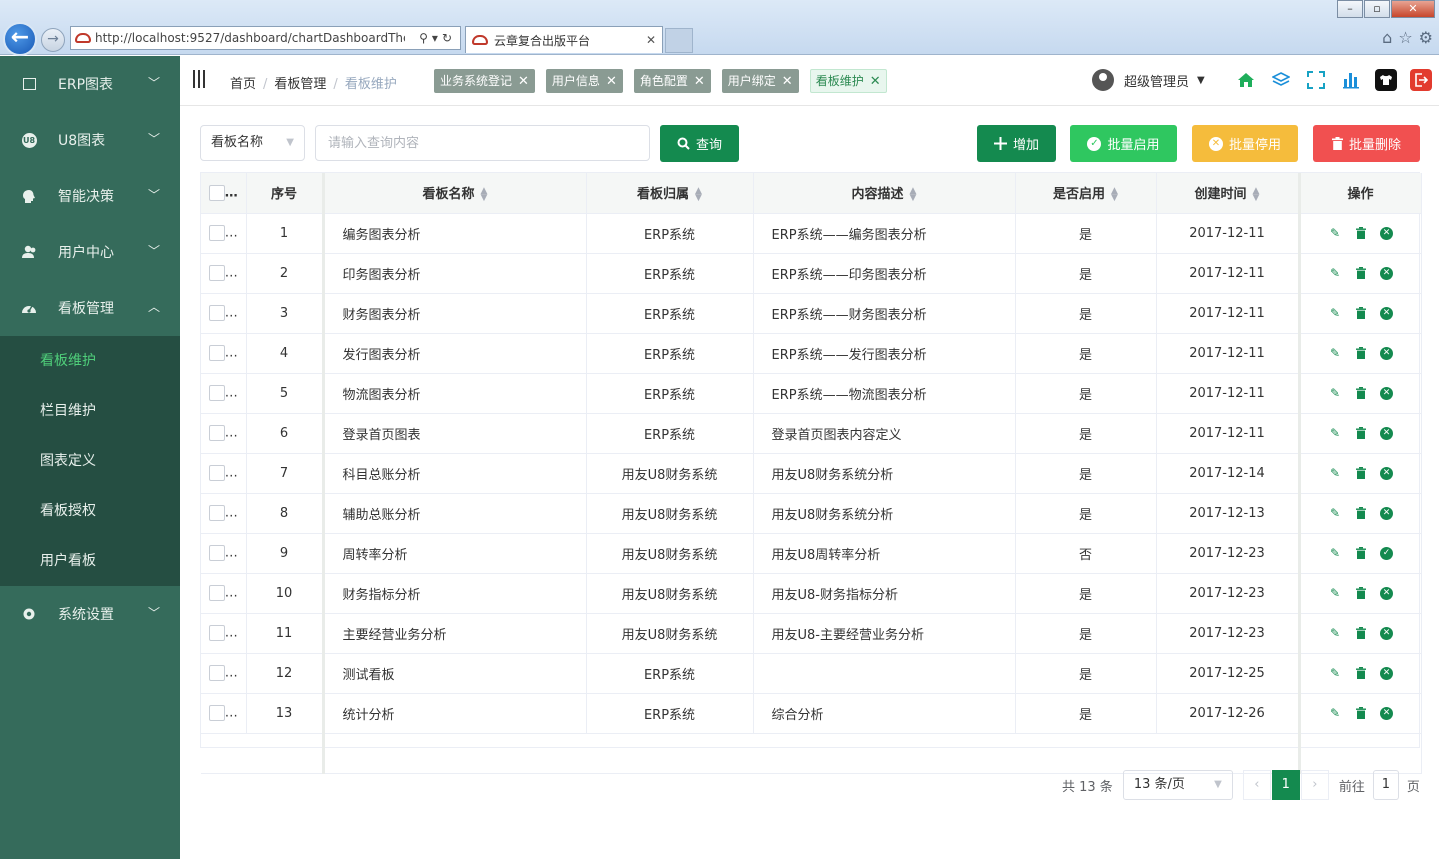 The image size is (1439, 859). What do you see at coordinates (1350, 9) in the screenshot?
I see `minimize-button: –` at bounding box center [1350, 9].